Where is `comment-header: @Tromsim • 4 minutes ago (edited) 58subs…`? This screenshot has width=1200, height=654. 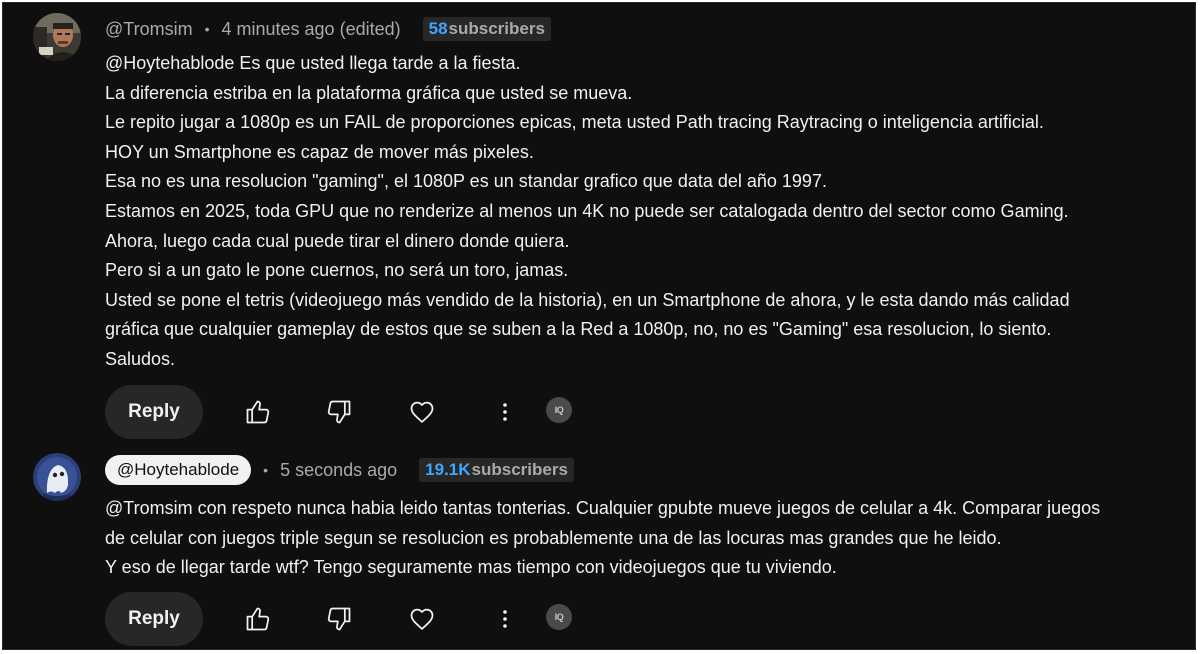
comment-header: @Tromsim • 4 minutes ago (edited) 58subs… is located at coordinates (328, 29).